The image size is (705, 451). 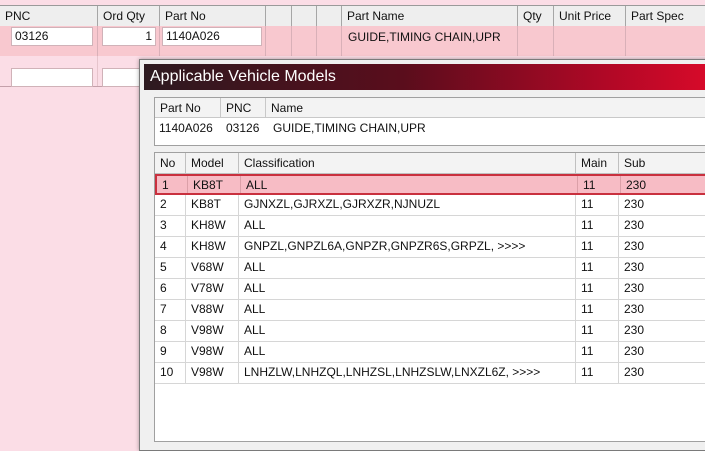 What do you see at coordinates (597, 163) in the screenshot?
I see `th-main: Main` at bounding box center [597, 163].